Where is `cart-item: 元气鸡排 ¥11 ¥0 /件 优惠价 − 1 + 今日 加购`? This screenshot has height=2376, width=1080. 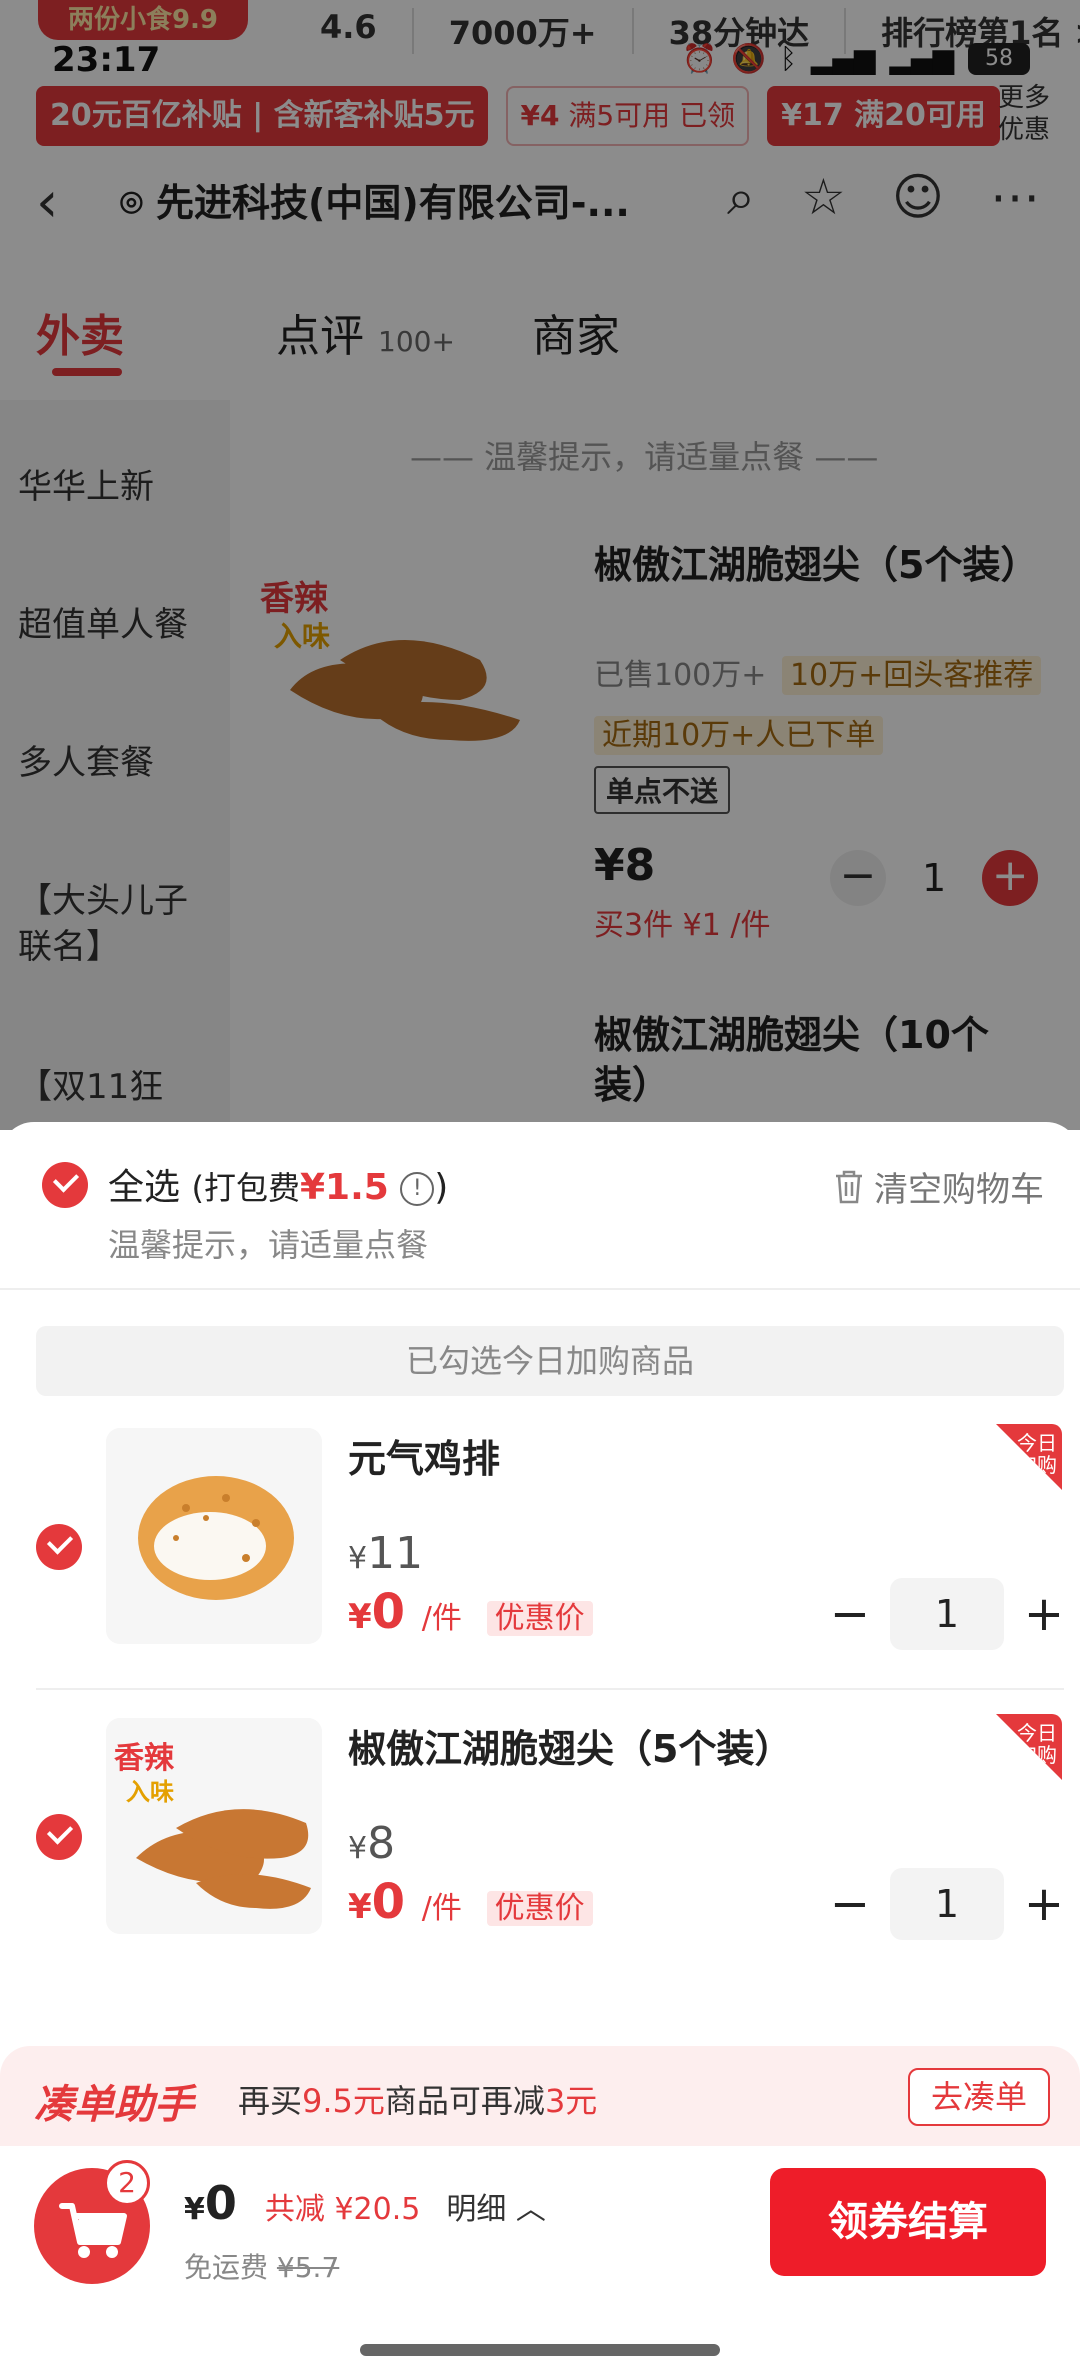 cart-item: 元气鸡排 ¥11 ¥0 /件 优惠价 − 1 + 今日 加购 is located at coordinates (540, 1556).